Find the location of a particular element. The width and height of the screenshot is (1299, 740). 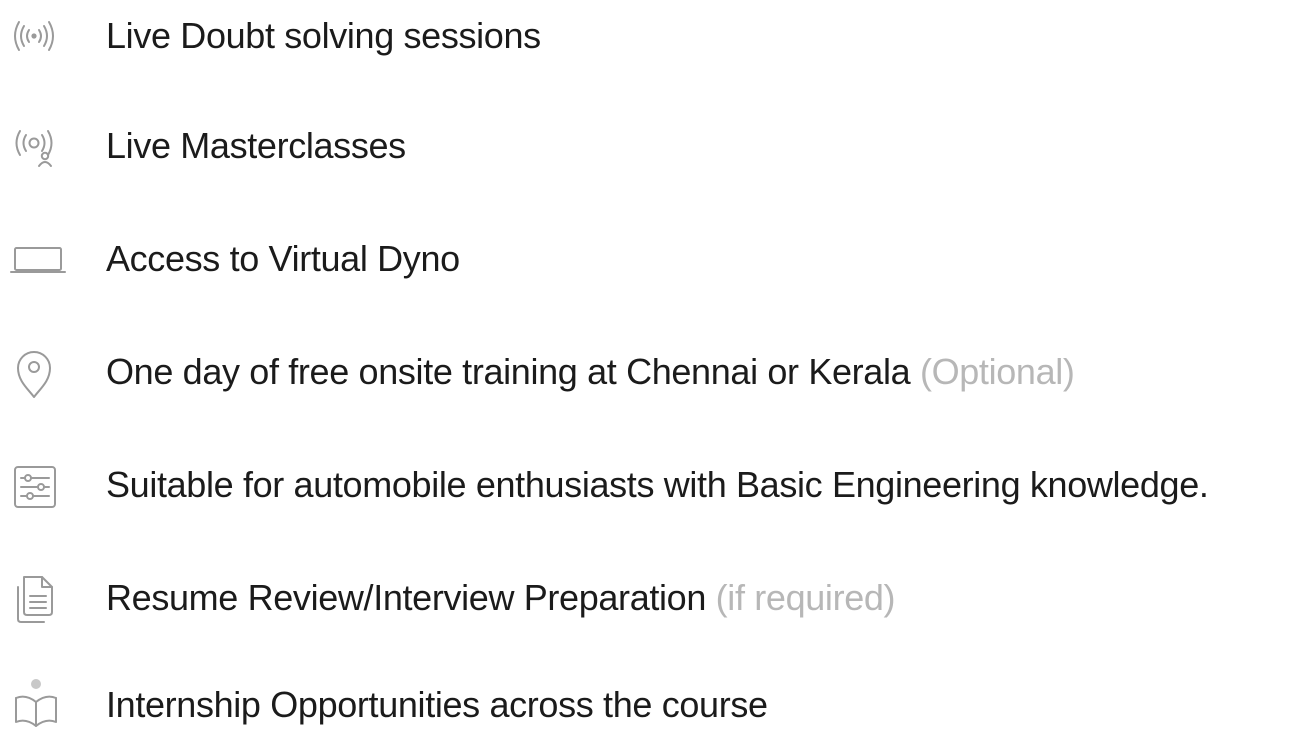

feature-text: Live Doubt solving sessions is located at coordinates (323, 35).